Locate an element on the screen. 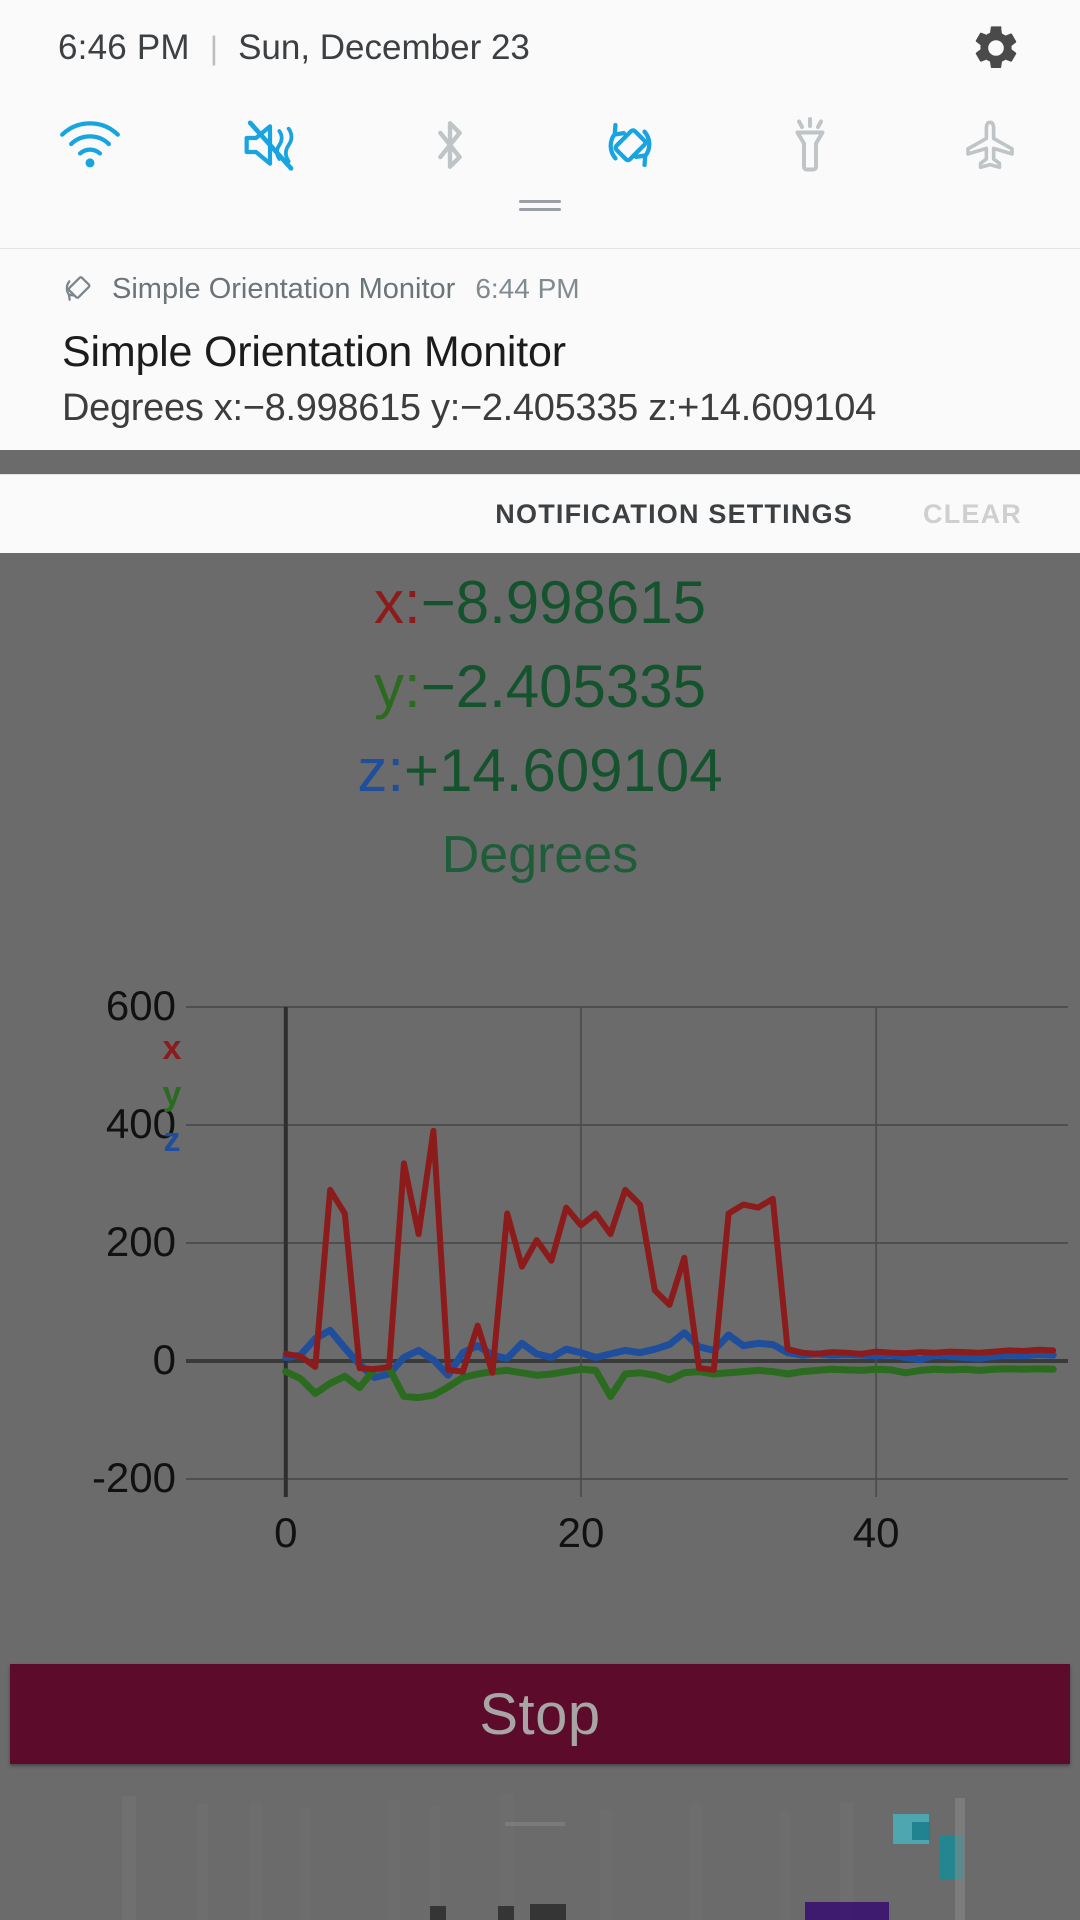  readout-value-z: +14.609104 is located at coordinates (563, 770).